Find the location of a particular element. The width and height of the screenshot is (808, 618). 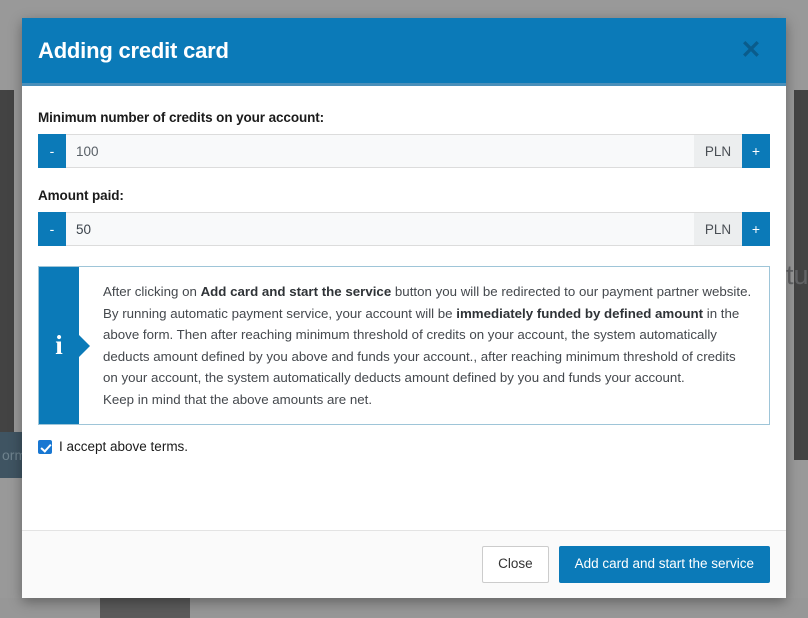

dialog-title: Adding credit card is located at coordinates (133, 50).